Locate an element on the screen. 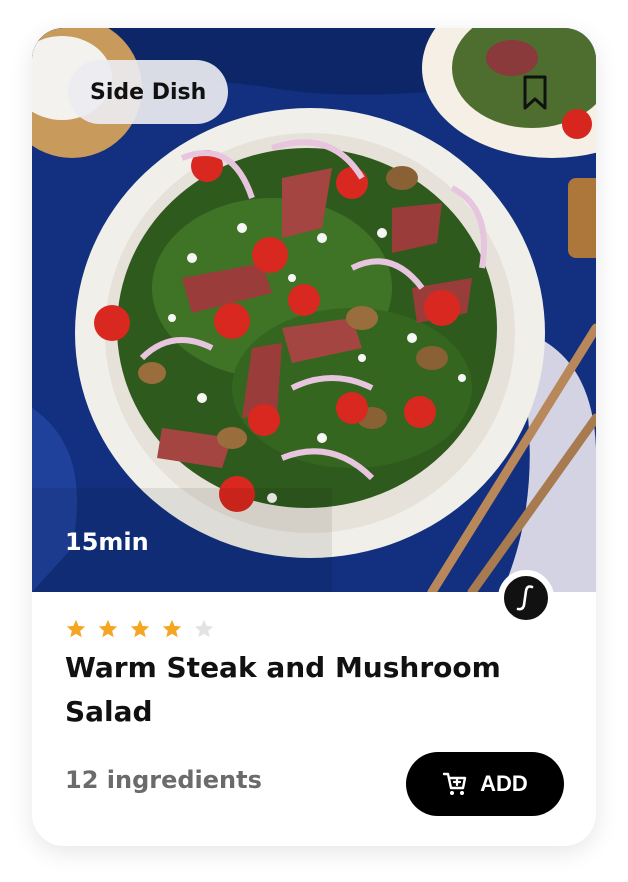 This screenshot has width=628, height=882. category-badge: Side Dish is located at coordinates (148, 92).